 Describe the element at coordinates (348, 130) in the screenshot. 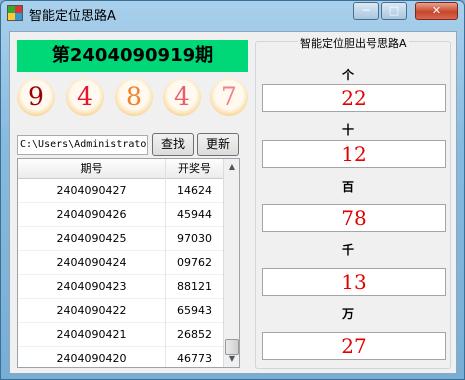

I see `position-label-tens: 十` at that location.